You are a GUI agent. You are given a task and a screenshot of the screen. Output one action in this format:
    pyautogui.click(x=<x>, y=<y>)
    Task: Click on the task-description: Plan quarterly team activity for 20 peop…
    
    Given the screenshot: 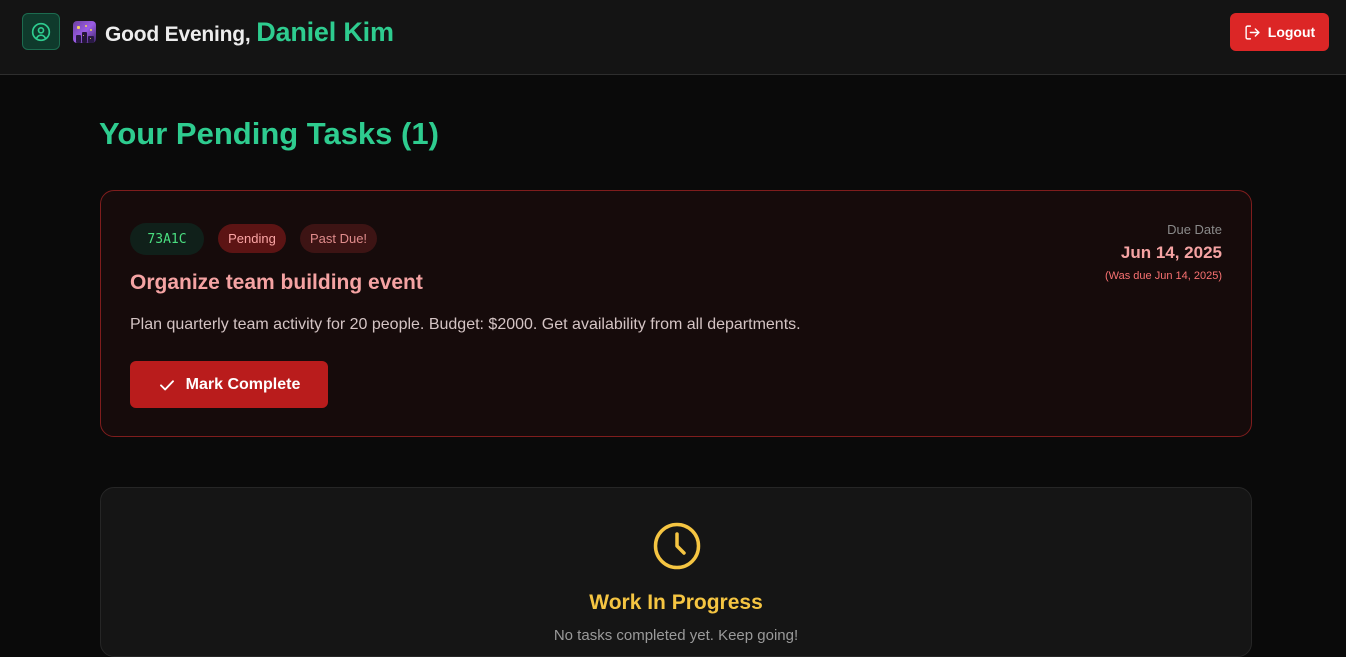 What is the action you would take?
    pyautogui.click(x=465, y=324)
    